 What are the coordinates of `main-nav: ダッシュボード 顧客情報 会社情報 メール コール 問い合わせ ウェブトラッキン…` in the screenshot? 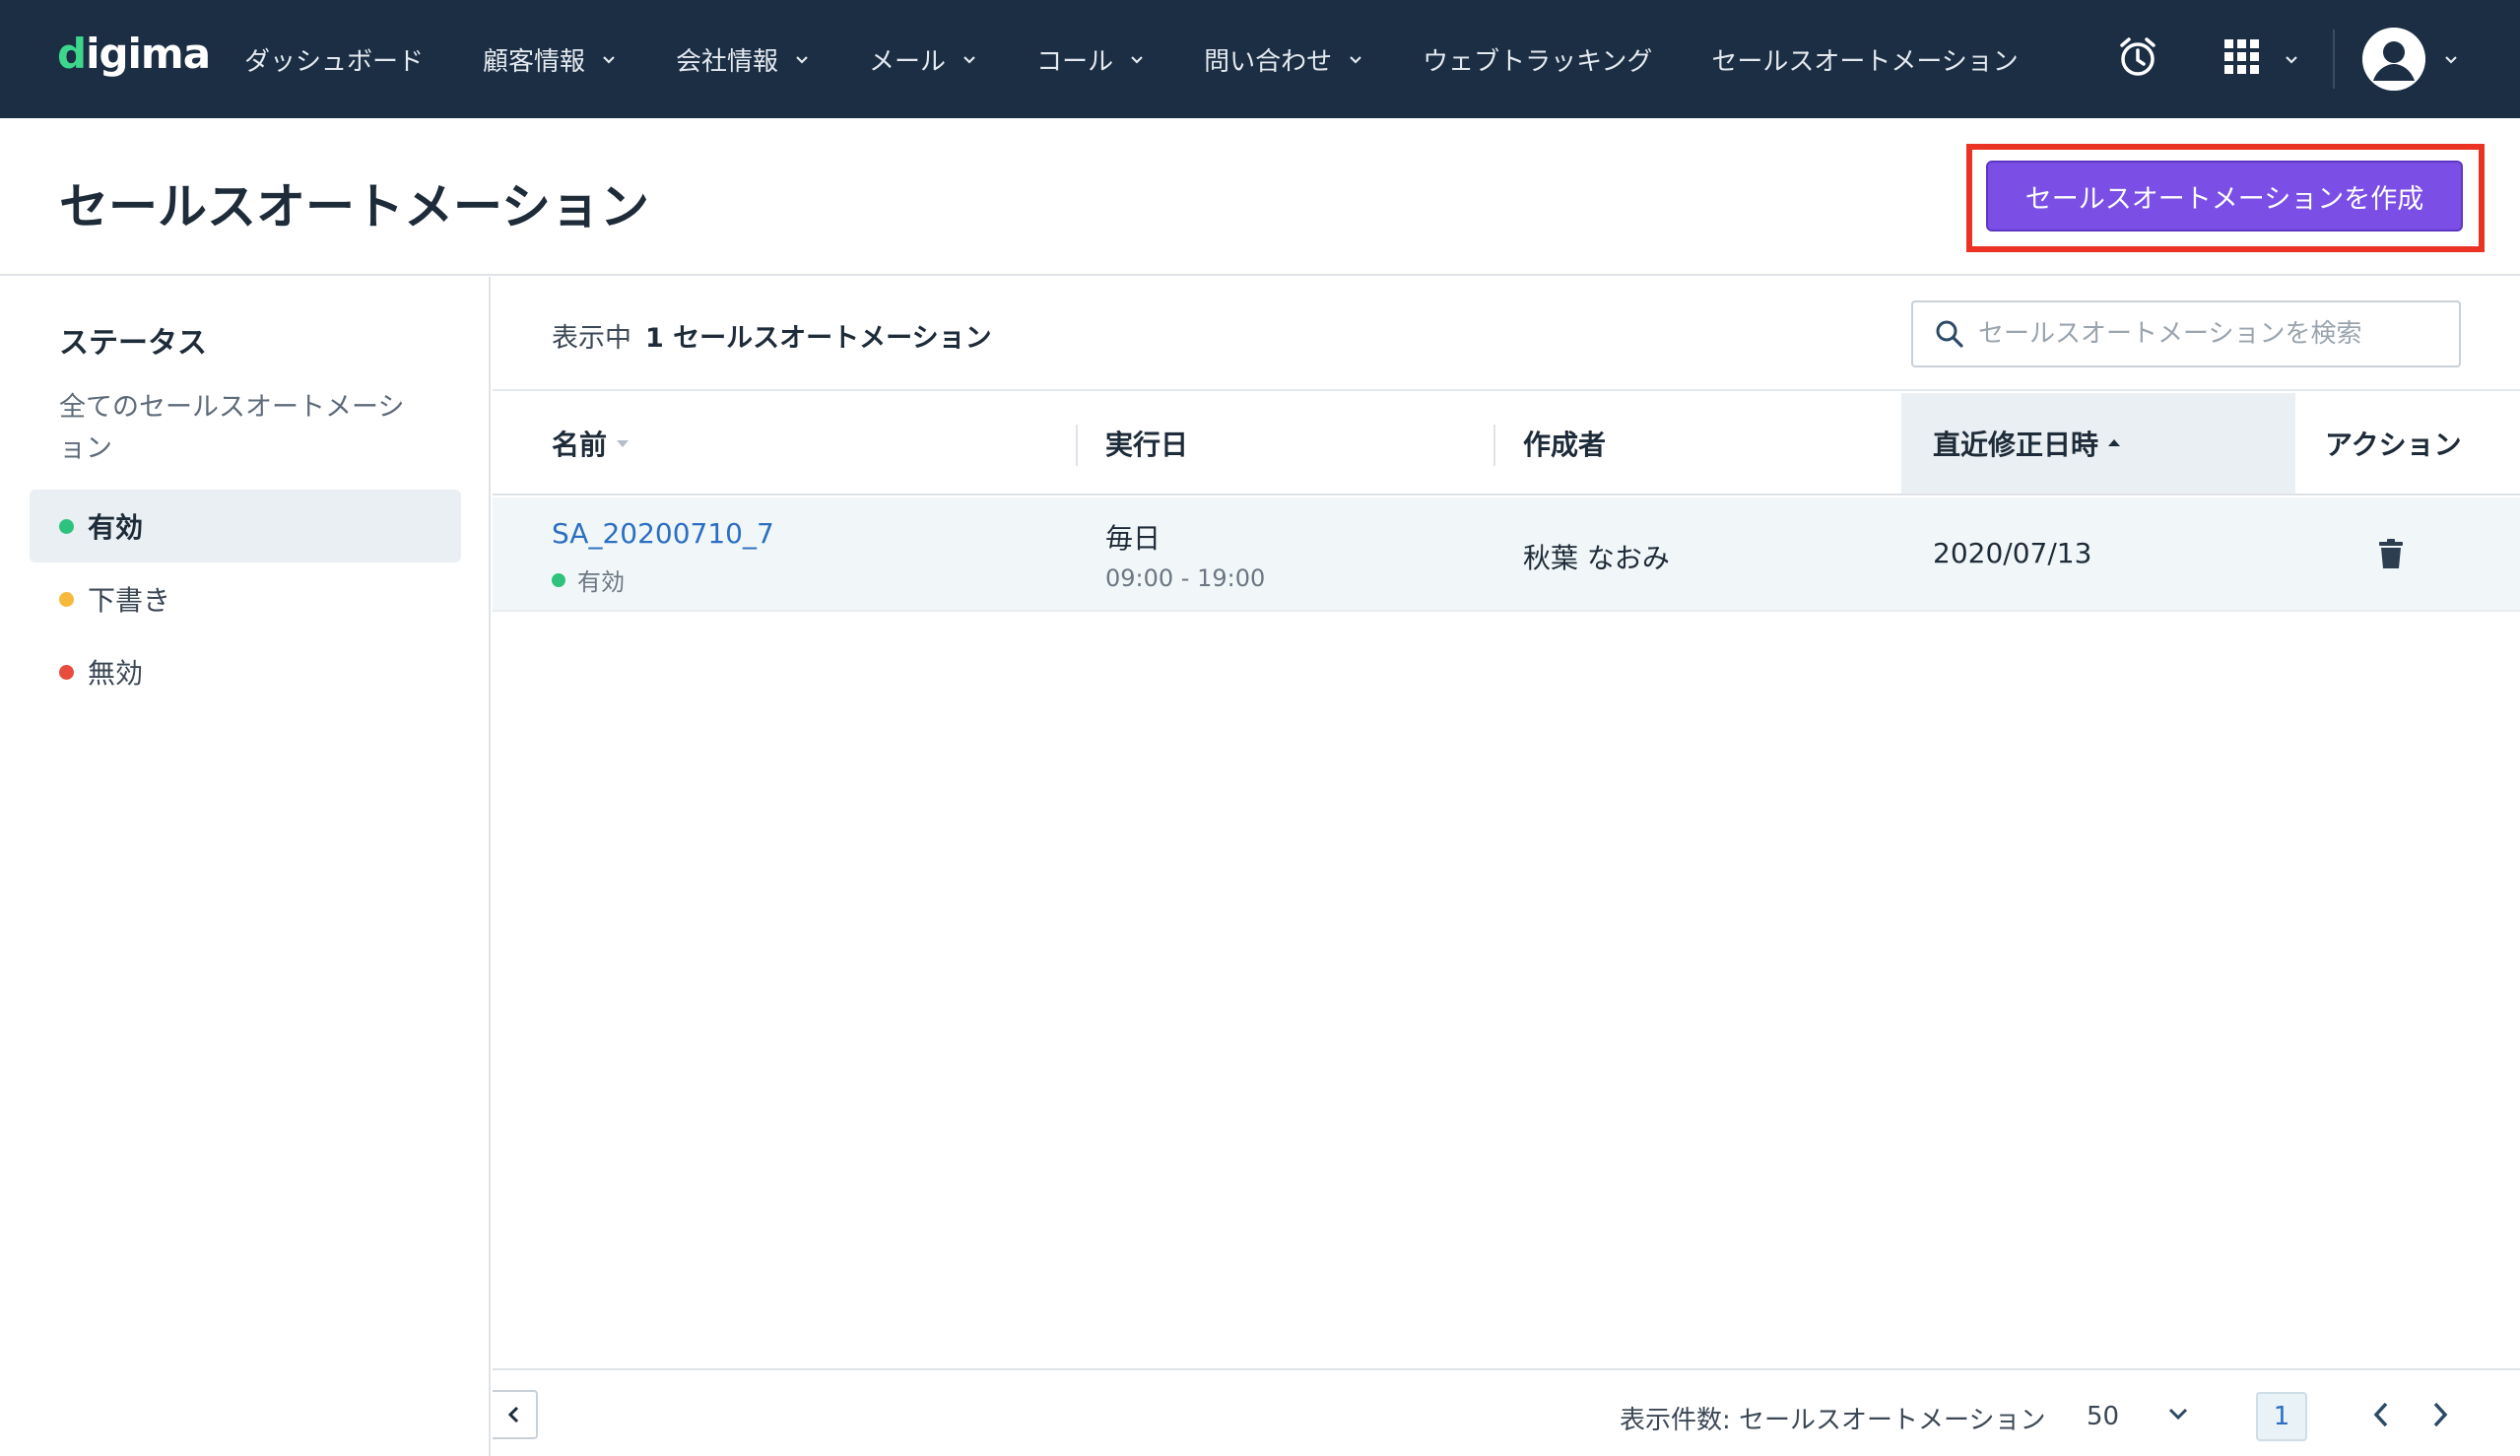 It's located at (1161, 59).